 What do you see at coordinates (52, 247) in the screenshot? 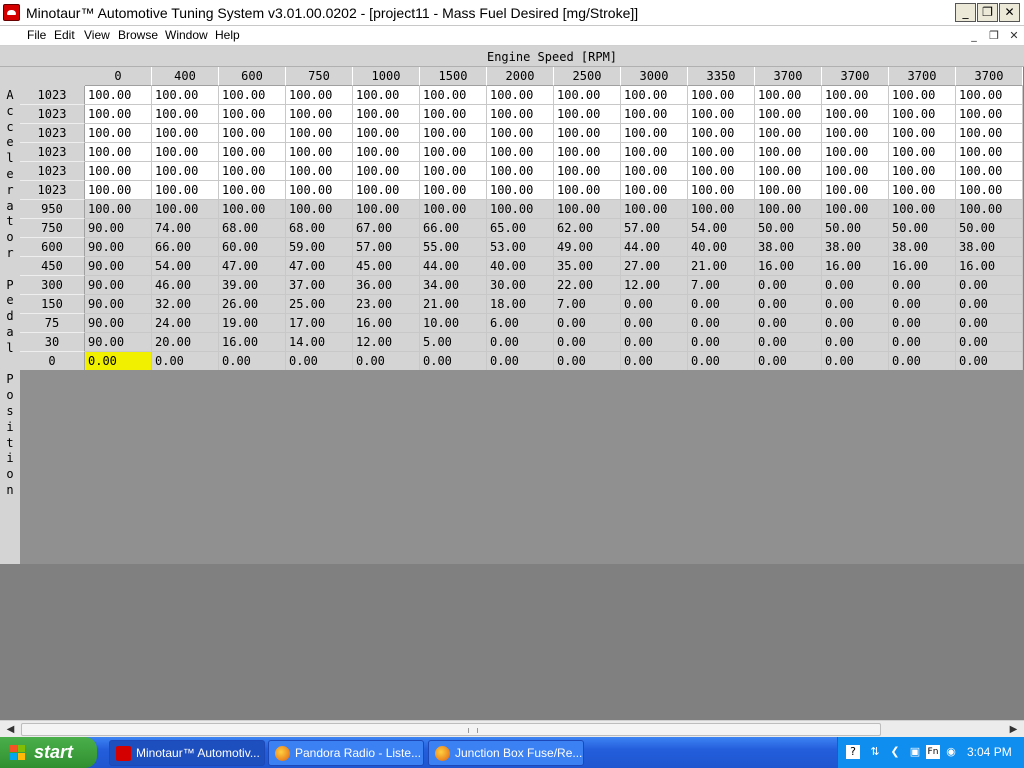
I see `row-header: 600` at bounding box center [52, 247].